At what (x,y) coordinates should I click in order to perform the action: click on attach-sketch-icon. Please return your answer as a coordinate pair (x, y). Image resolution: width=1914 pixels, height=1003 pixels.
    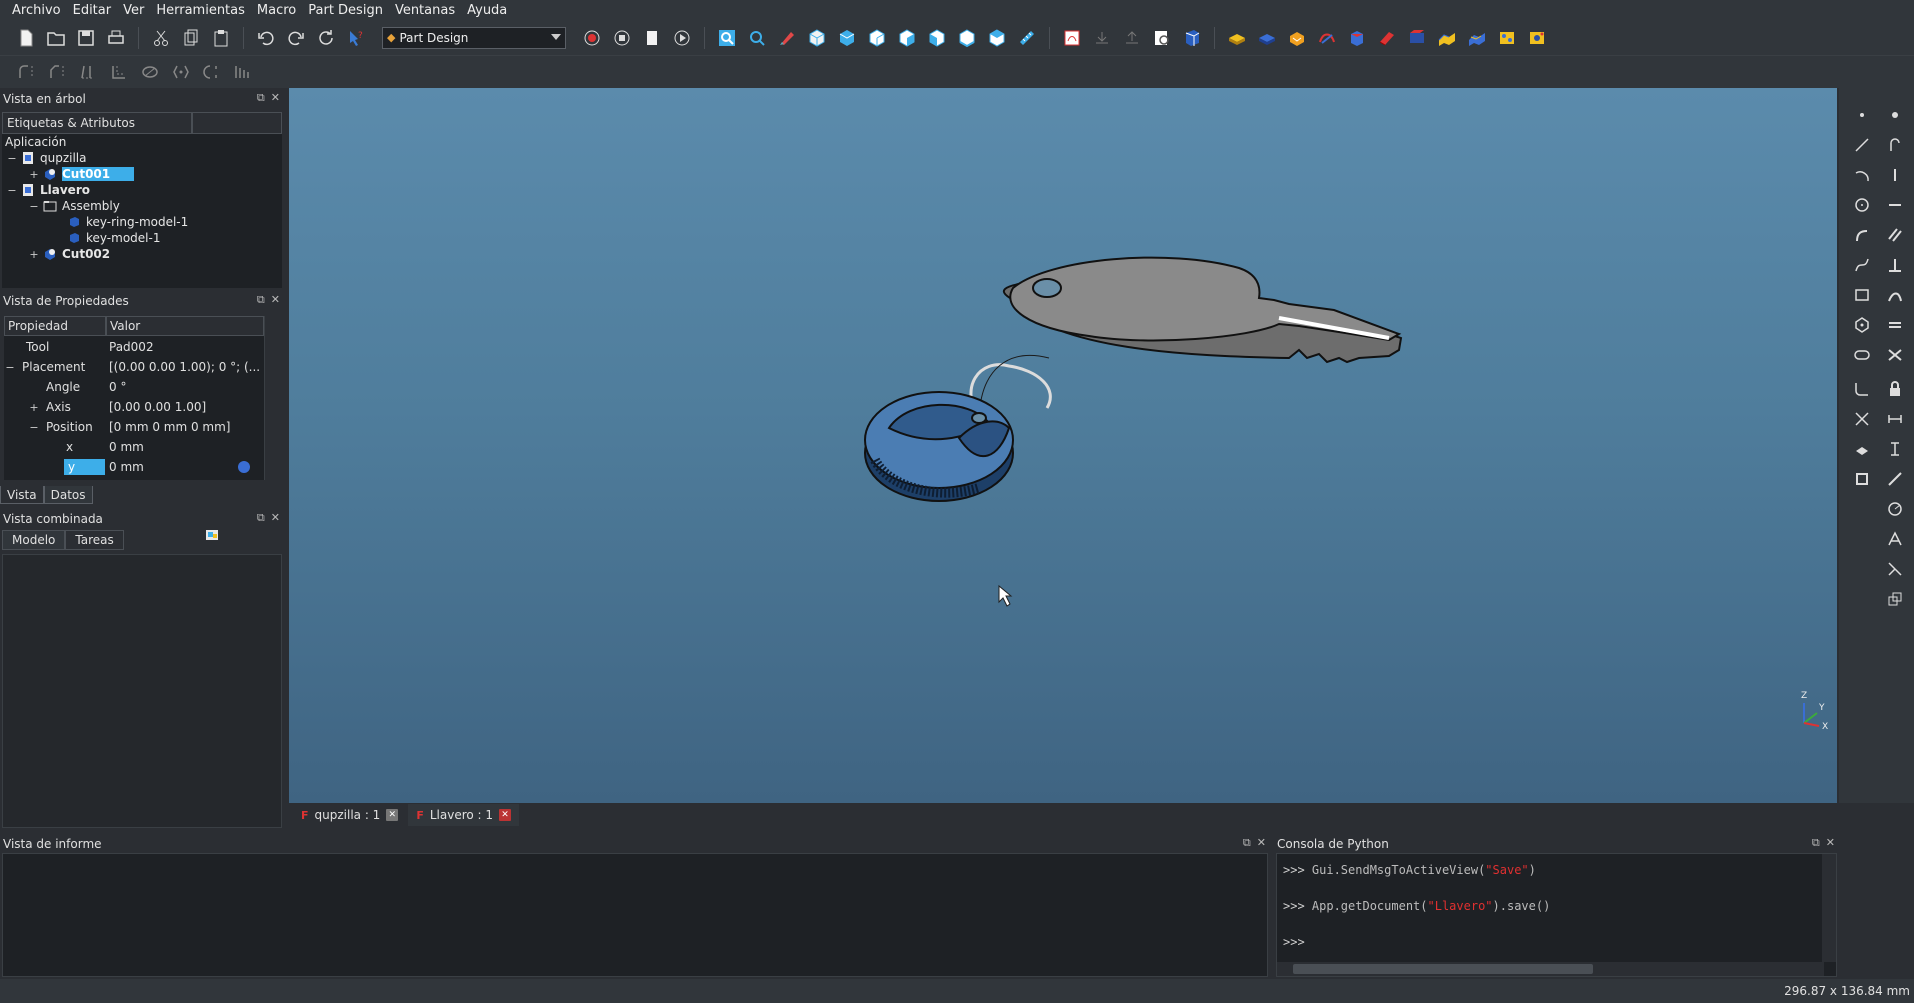
    Looking at the image, I should click on (1102, 38).